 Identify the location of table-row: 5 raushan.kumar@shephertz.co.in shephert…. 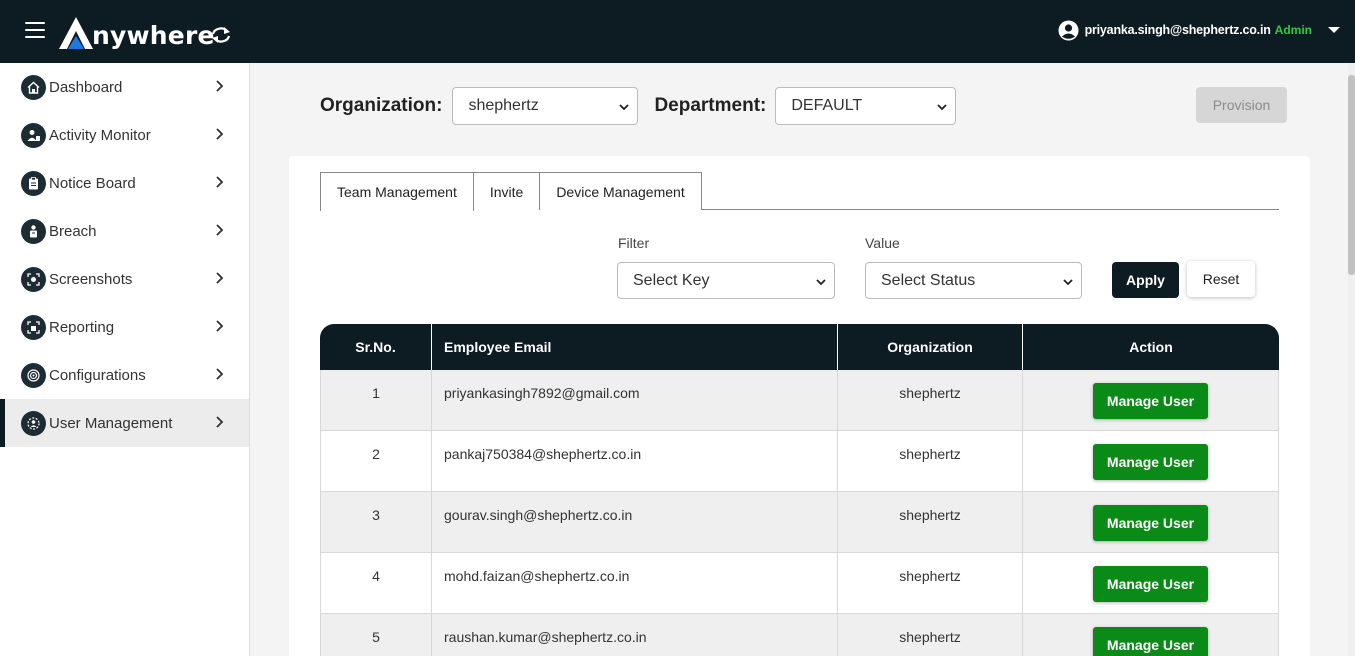
(799, 635).